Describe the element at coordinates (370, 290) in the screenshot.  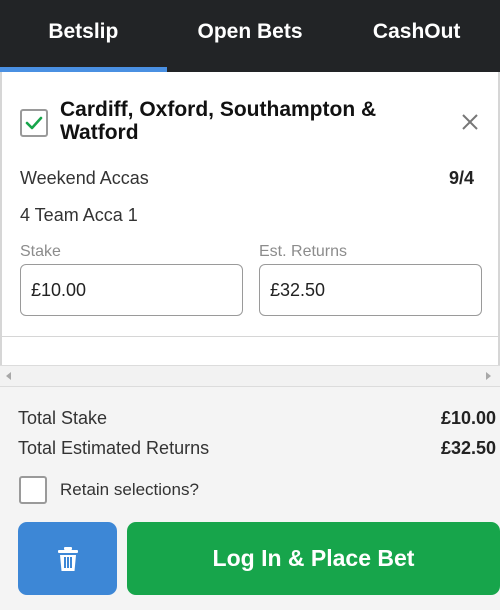
I see `est-returns-field: £32.50` at that location.